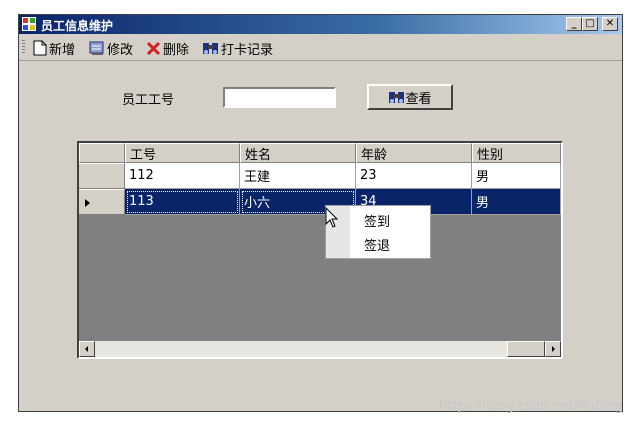 Image resolution: width=633 pixels, height=427 pixels. Describe the element at coordinates (414, 176) in the screenshot. I see `cell-age: 23` at that location.